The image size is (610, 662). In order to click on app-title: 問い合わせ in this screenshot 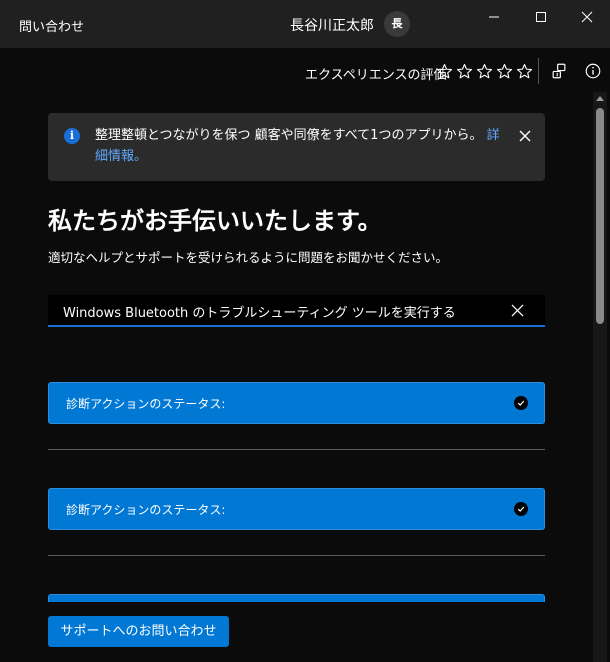, I will do `click(52, 27)`.